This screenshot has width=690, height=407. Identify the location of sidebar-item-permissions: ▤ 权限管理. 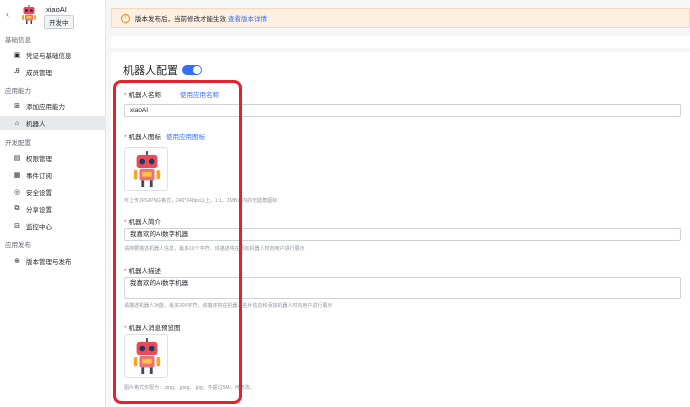
(53, 158).